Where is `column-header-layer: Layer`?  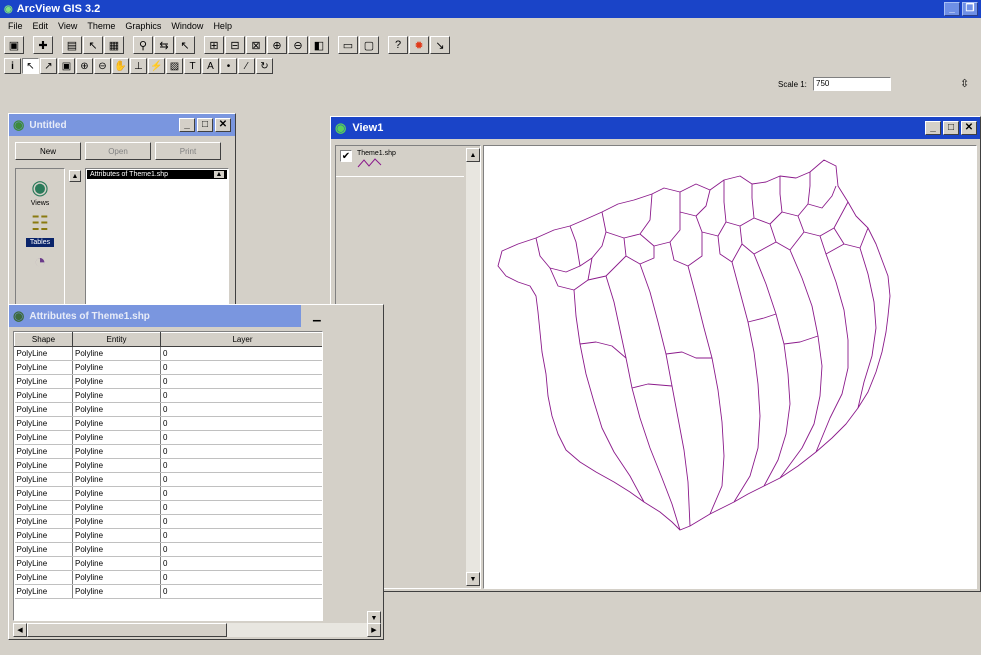 column-header-layer: Layer is located at coordinates (241, 339).